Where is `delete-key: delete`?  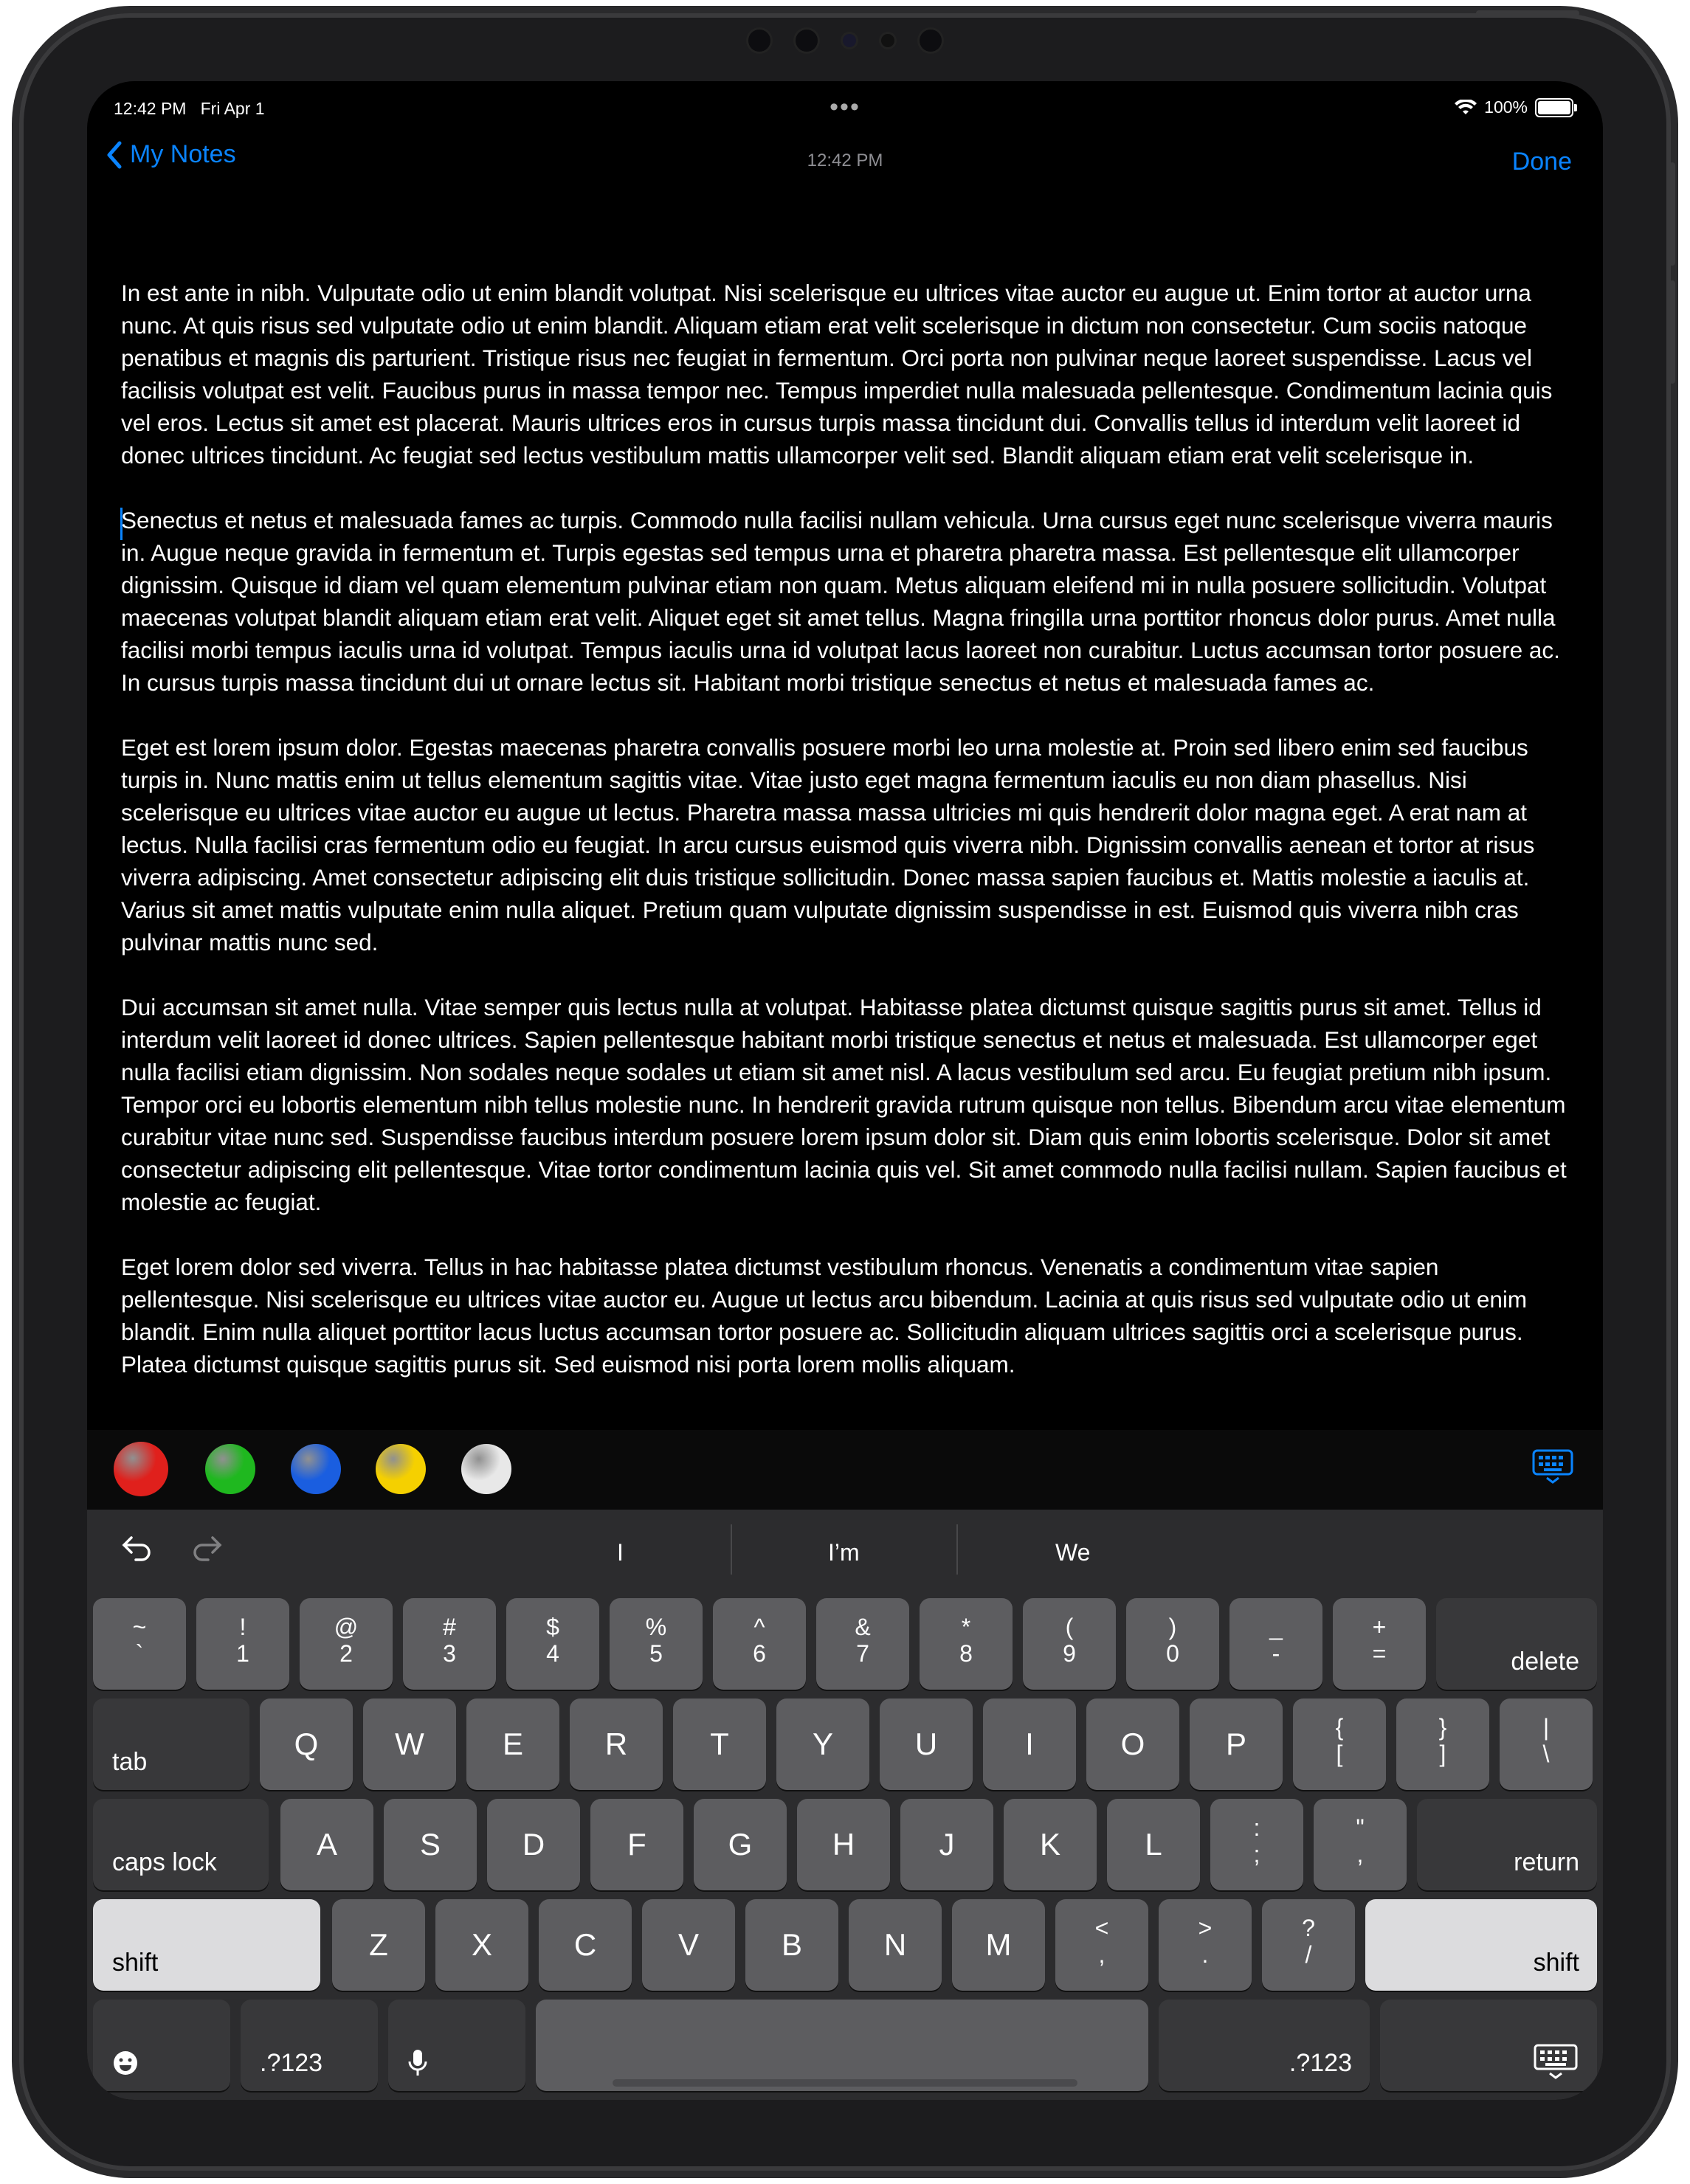
delete-key: delete is located at coordinates (1516, 1644).